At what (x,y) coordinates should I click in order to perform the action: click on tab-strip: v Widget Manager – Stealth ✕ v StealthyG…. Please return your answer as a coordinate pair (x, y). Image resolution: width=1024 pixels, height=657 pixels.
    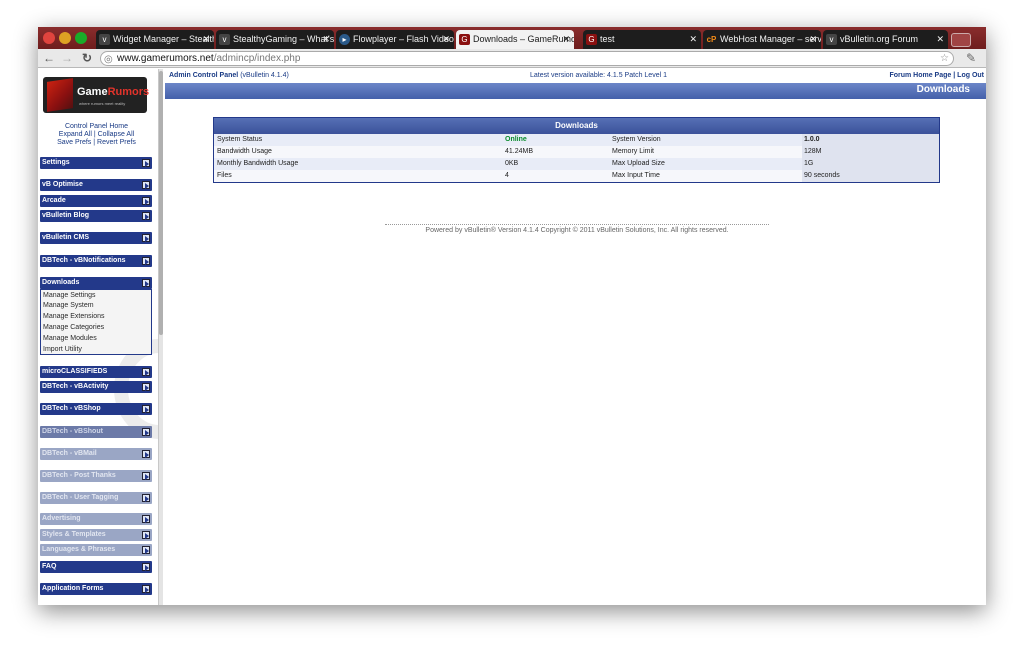
    Looking at the image, I should click on (512, 38).